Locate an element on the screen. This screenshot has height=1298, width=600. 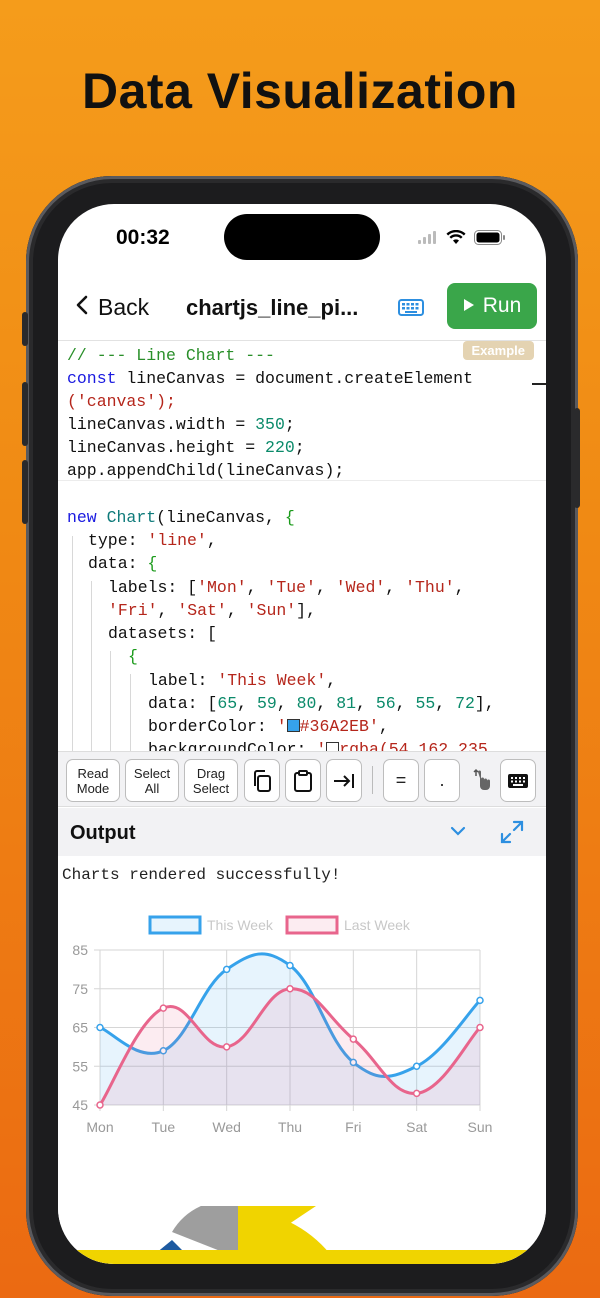
play-icon is located at coordinates (469, 306).